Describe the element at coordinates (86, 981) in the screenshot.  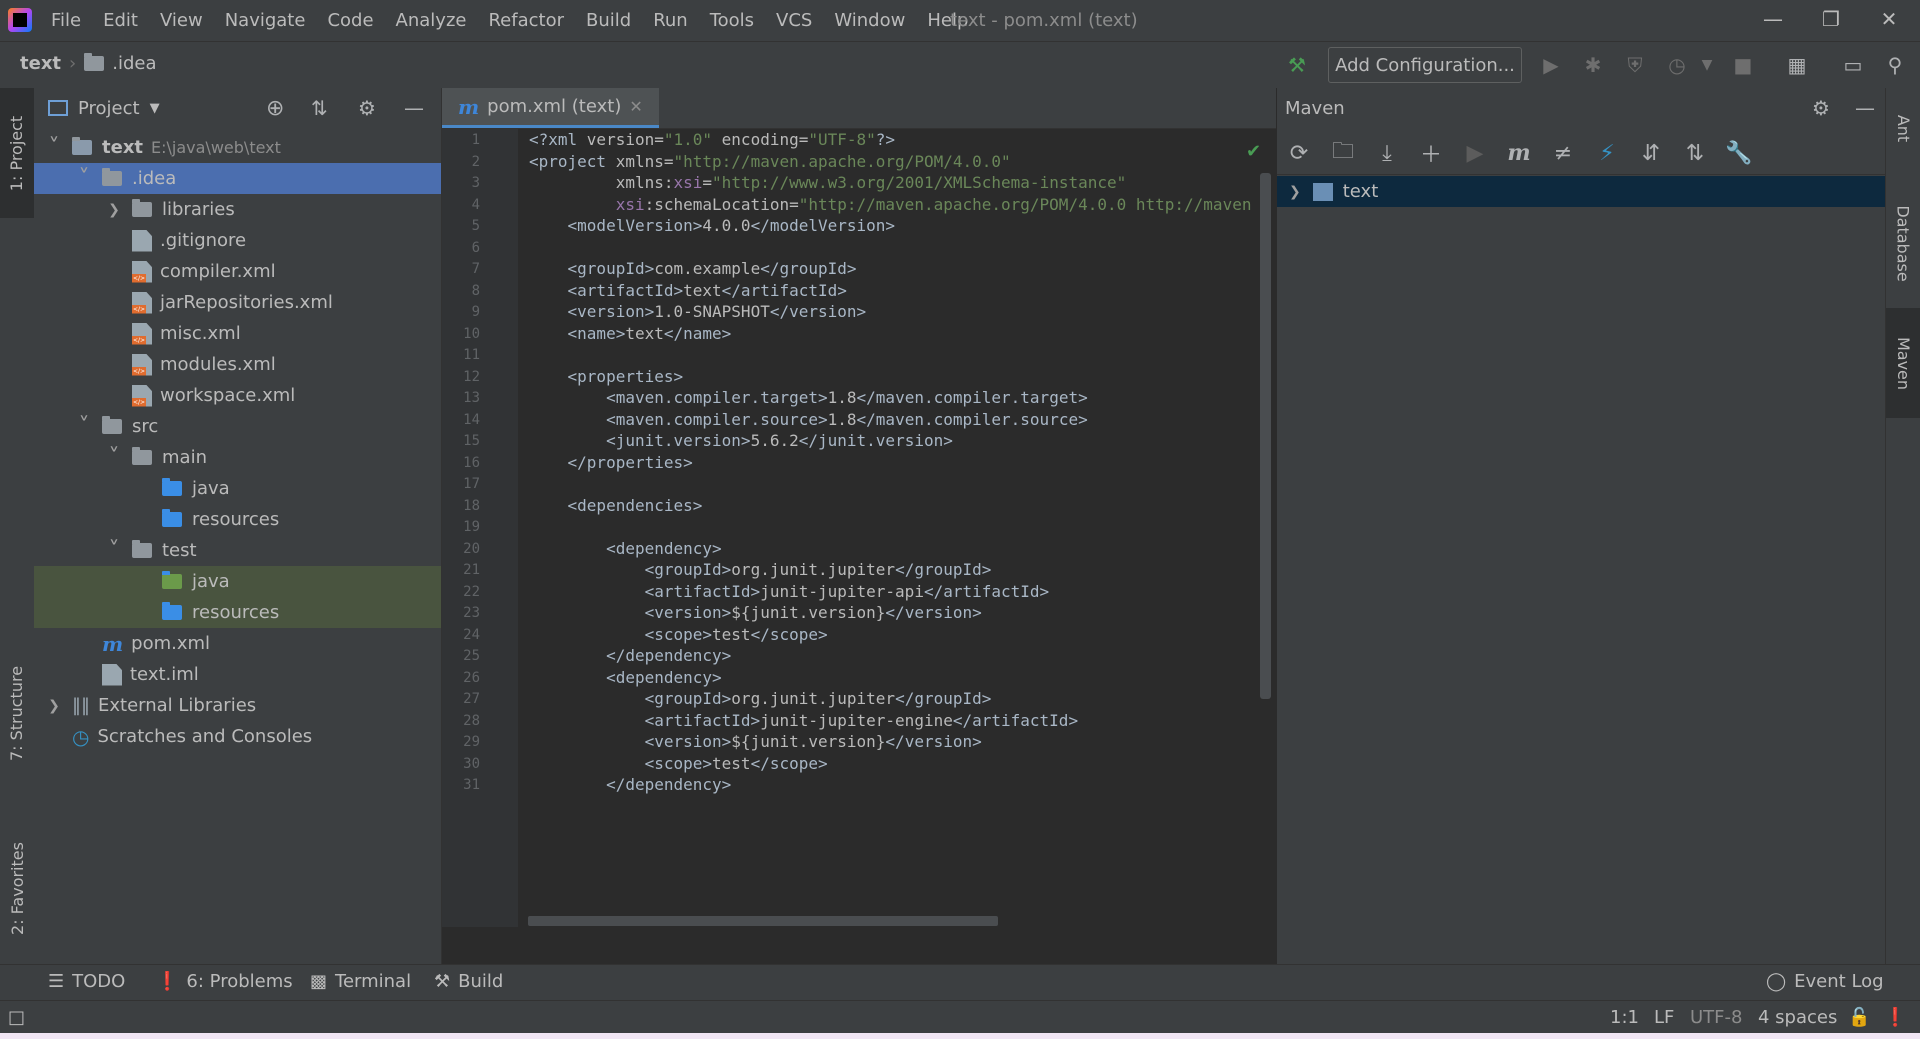
I see `todo-button: ☰ TODO` at that location.